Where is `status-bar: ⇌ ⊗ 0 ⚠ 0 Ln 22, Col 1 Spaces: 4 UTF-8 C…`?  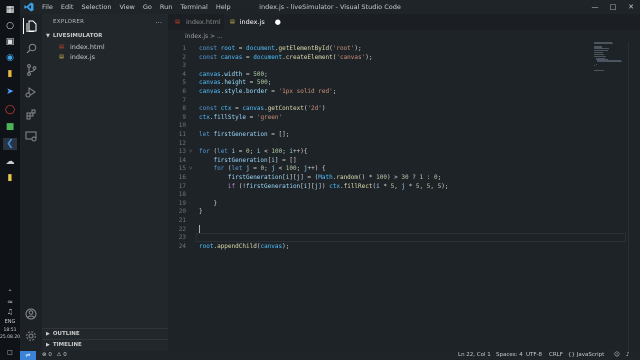
status-bar: ⇌ ⊗ 0 ⚠ 0 Ln 22, Col 1 Spaces: 4 UTF-8 C… is located at coordinates (330, 355).